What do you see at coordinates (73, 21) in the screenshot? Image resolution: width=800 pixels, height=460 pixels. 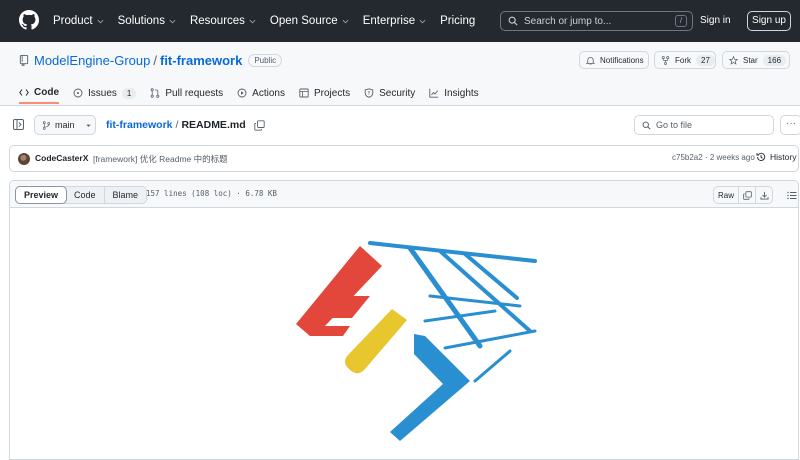 I see `nav-product-label: Product` at bounding box center [73, 21].